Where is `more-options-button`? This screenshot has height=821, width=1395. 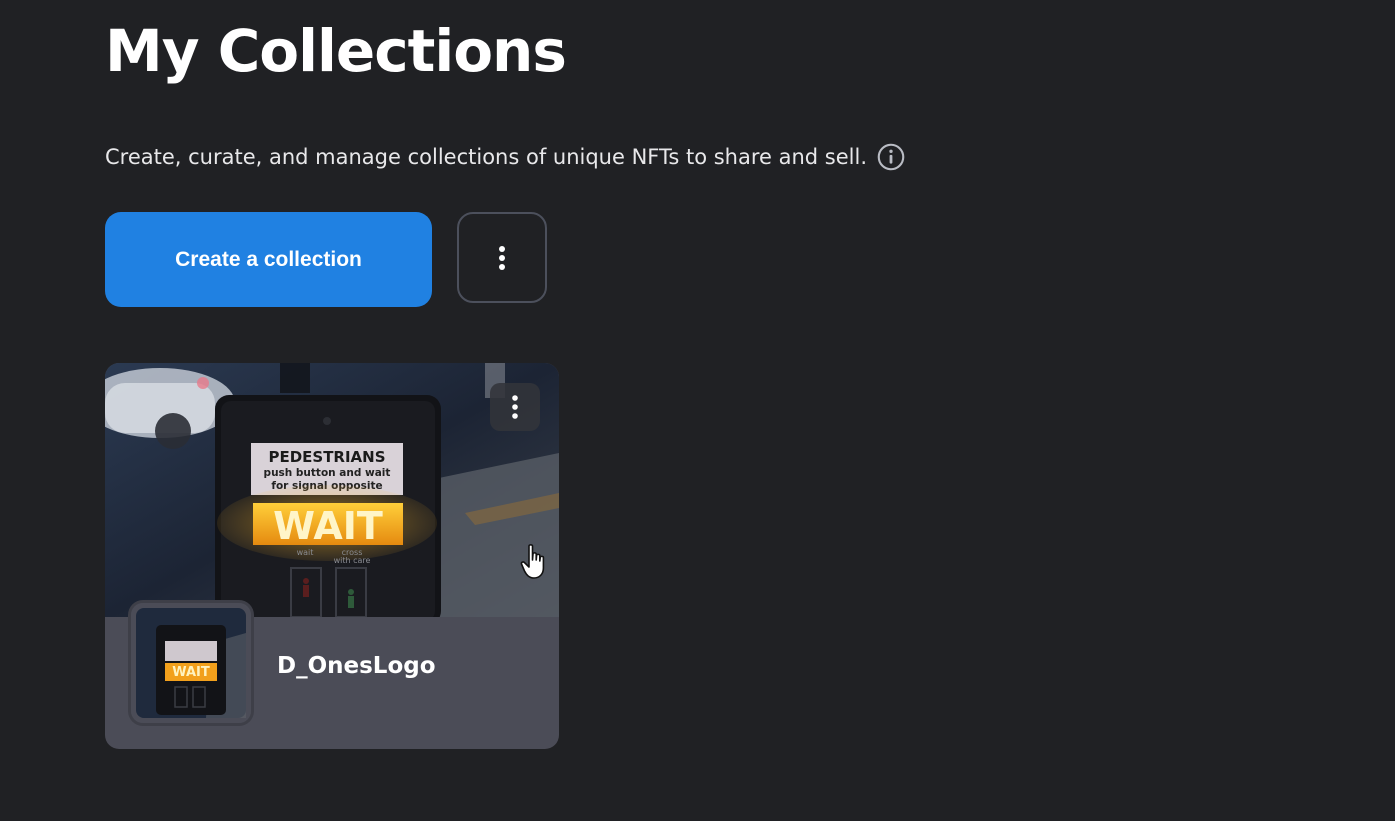
more-options-button is located at coordinates (502, 257).